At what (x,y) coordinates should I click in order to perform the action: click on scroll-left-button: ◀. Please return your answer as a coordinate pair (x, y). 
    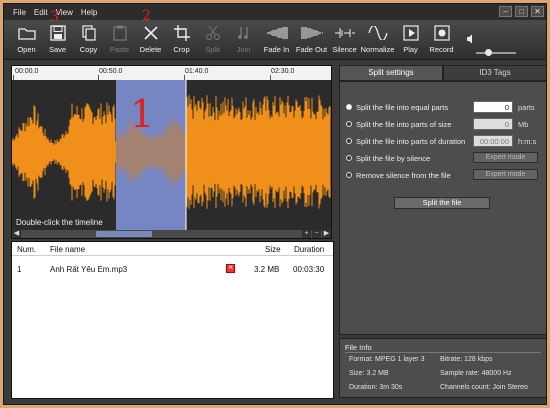
    Looking at the image, I should click on (16, 234).